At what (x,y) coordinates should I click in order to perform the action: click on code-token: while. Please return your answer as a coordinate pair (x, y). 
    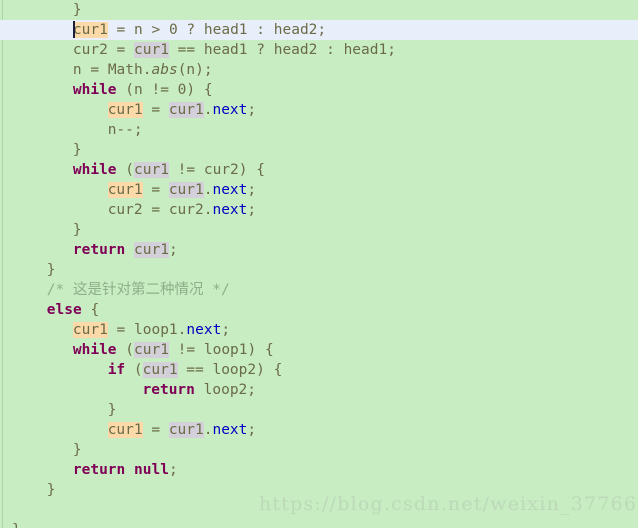
    Looking at the image, I should click on (94, 90).